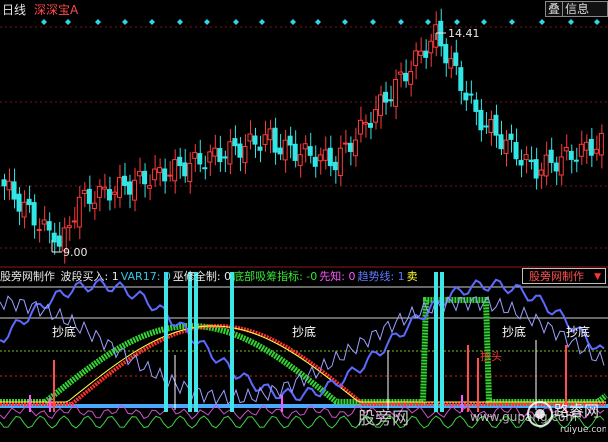 The width and height of the screenshot is (608, 442). I want to click on indicator-item-4: 先知: 0, so click(337, 276).